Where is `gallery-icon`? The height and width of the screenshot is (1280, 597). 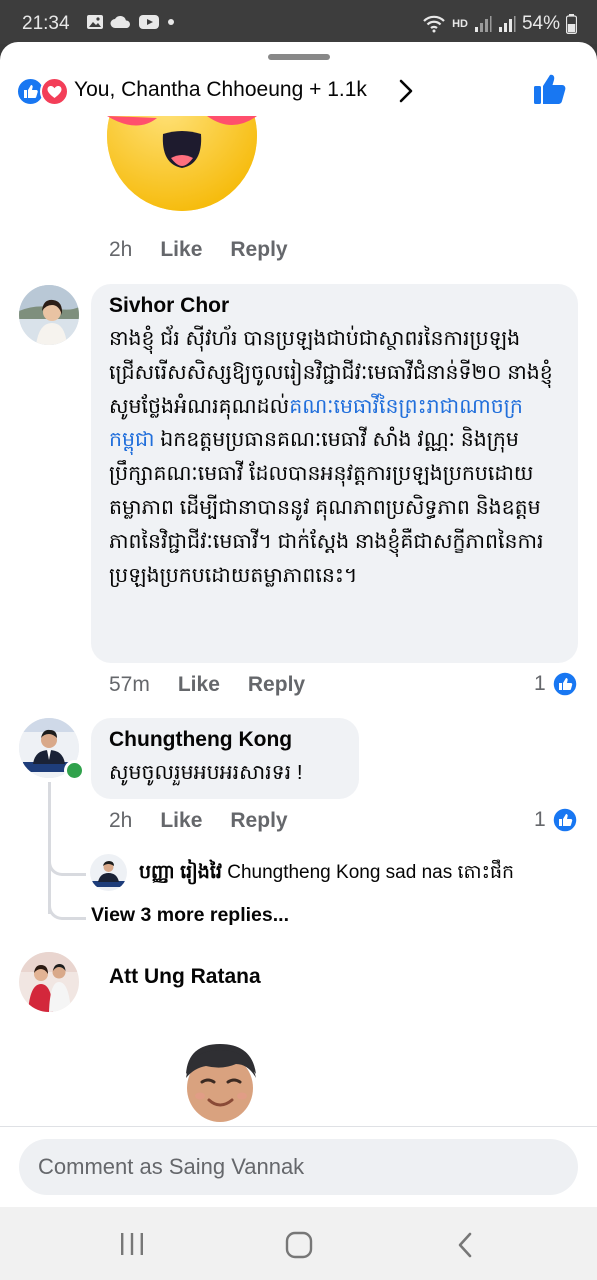 gallery-icon is located at coordinates (95, 22).